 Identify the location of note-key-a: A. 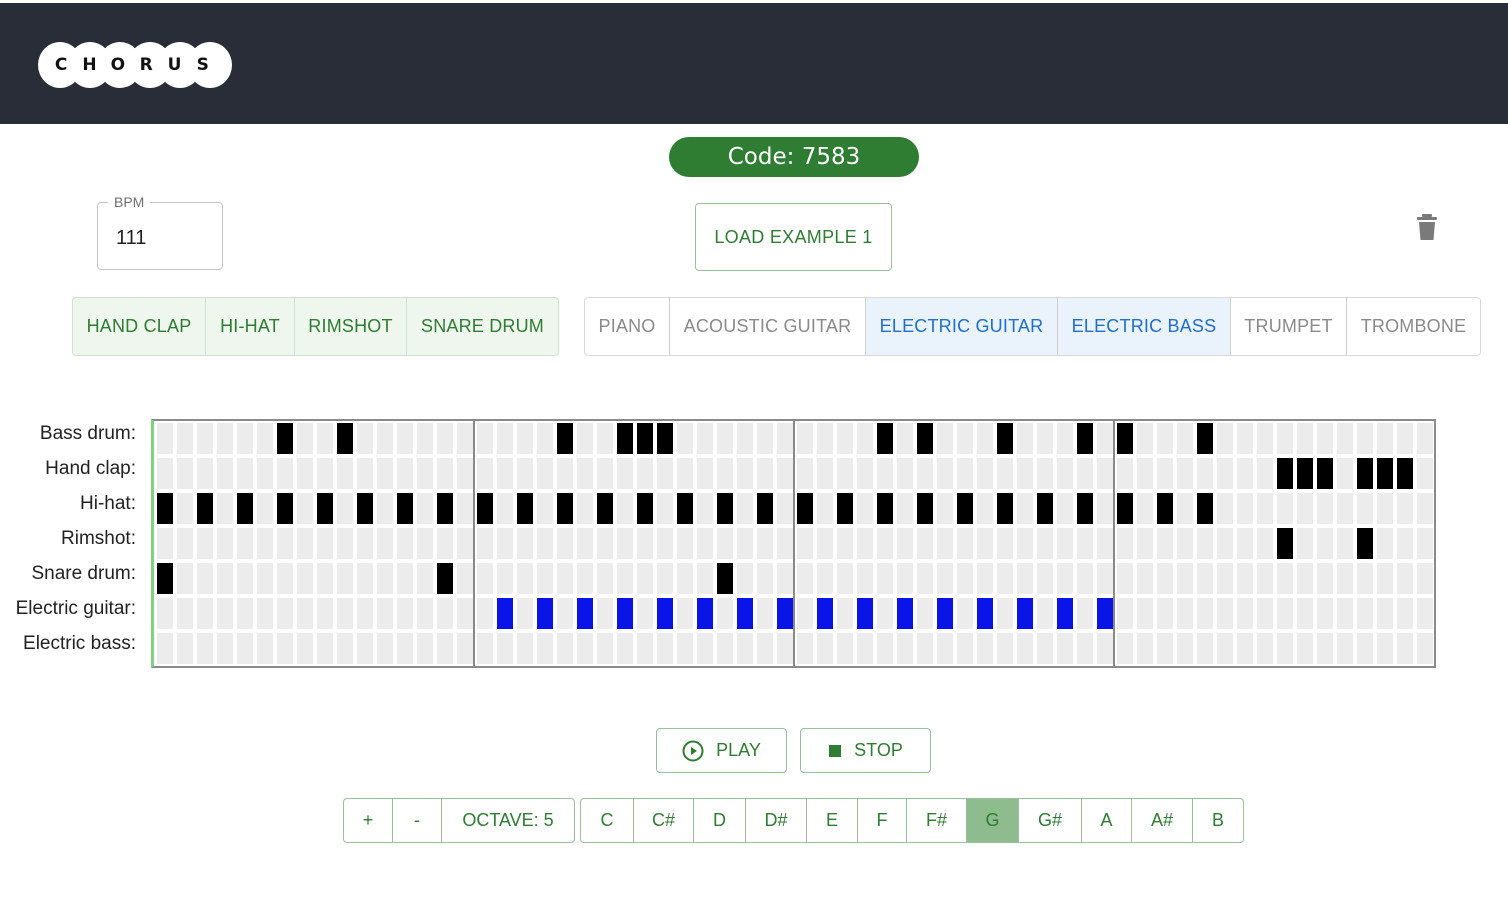
(1107, 820).